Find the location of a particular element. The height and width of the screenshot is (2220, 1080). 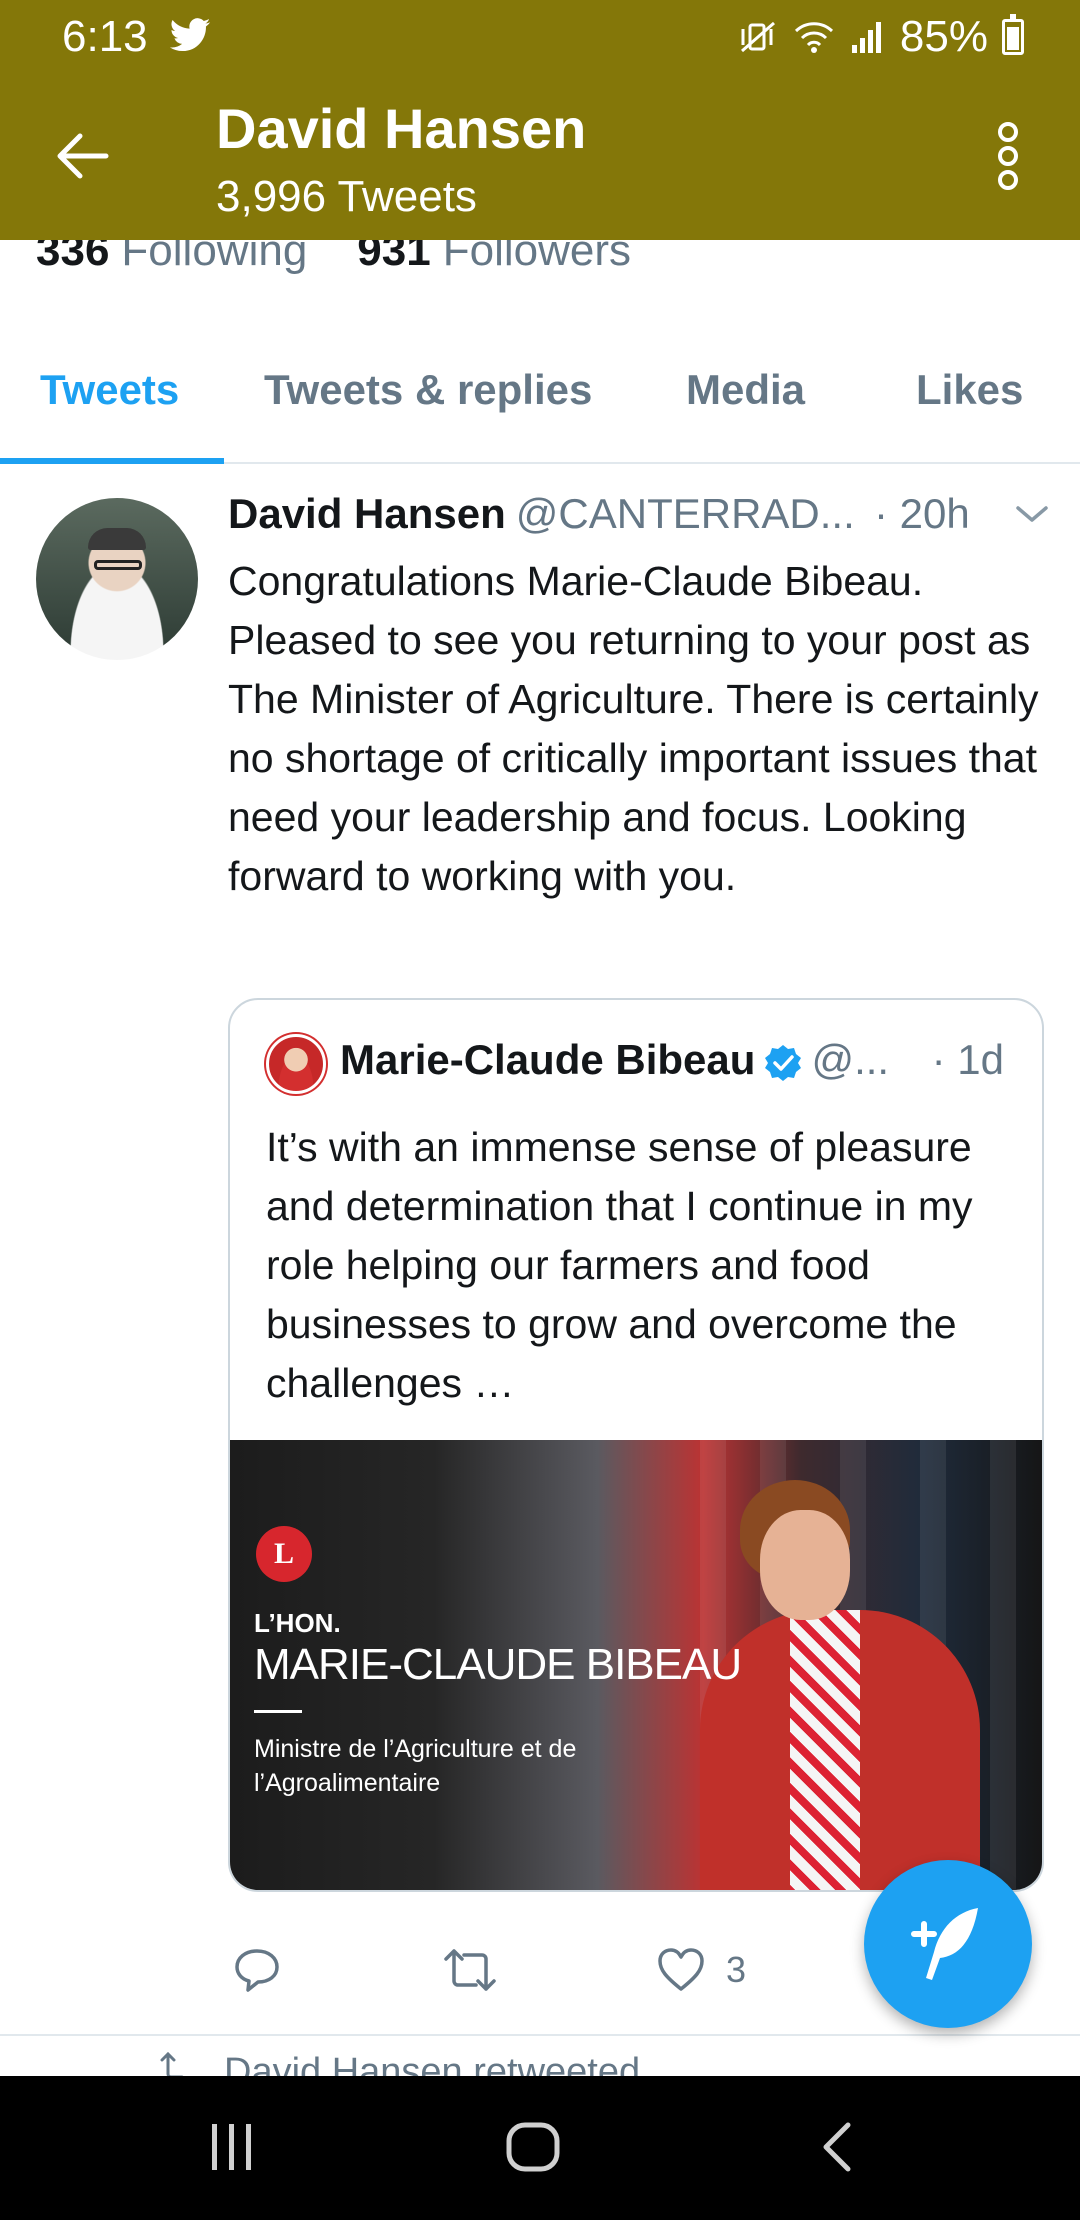

compose-feather-icon is located at coordinates (944, 1944).